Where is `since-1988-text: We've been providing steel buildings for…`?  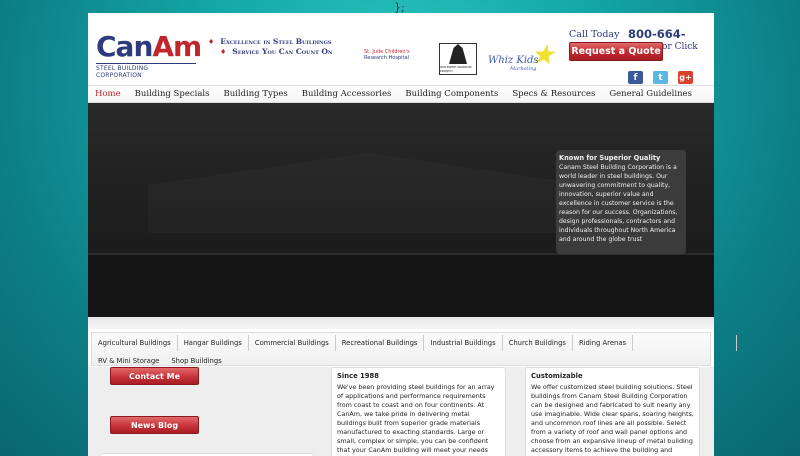 since-1988-text: We've been providing steel buildings for… is located at coordinates (416, 419).